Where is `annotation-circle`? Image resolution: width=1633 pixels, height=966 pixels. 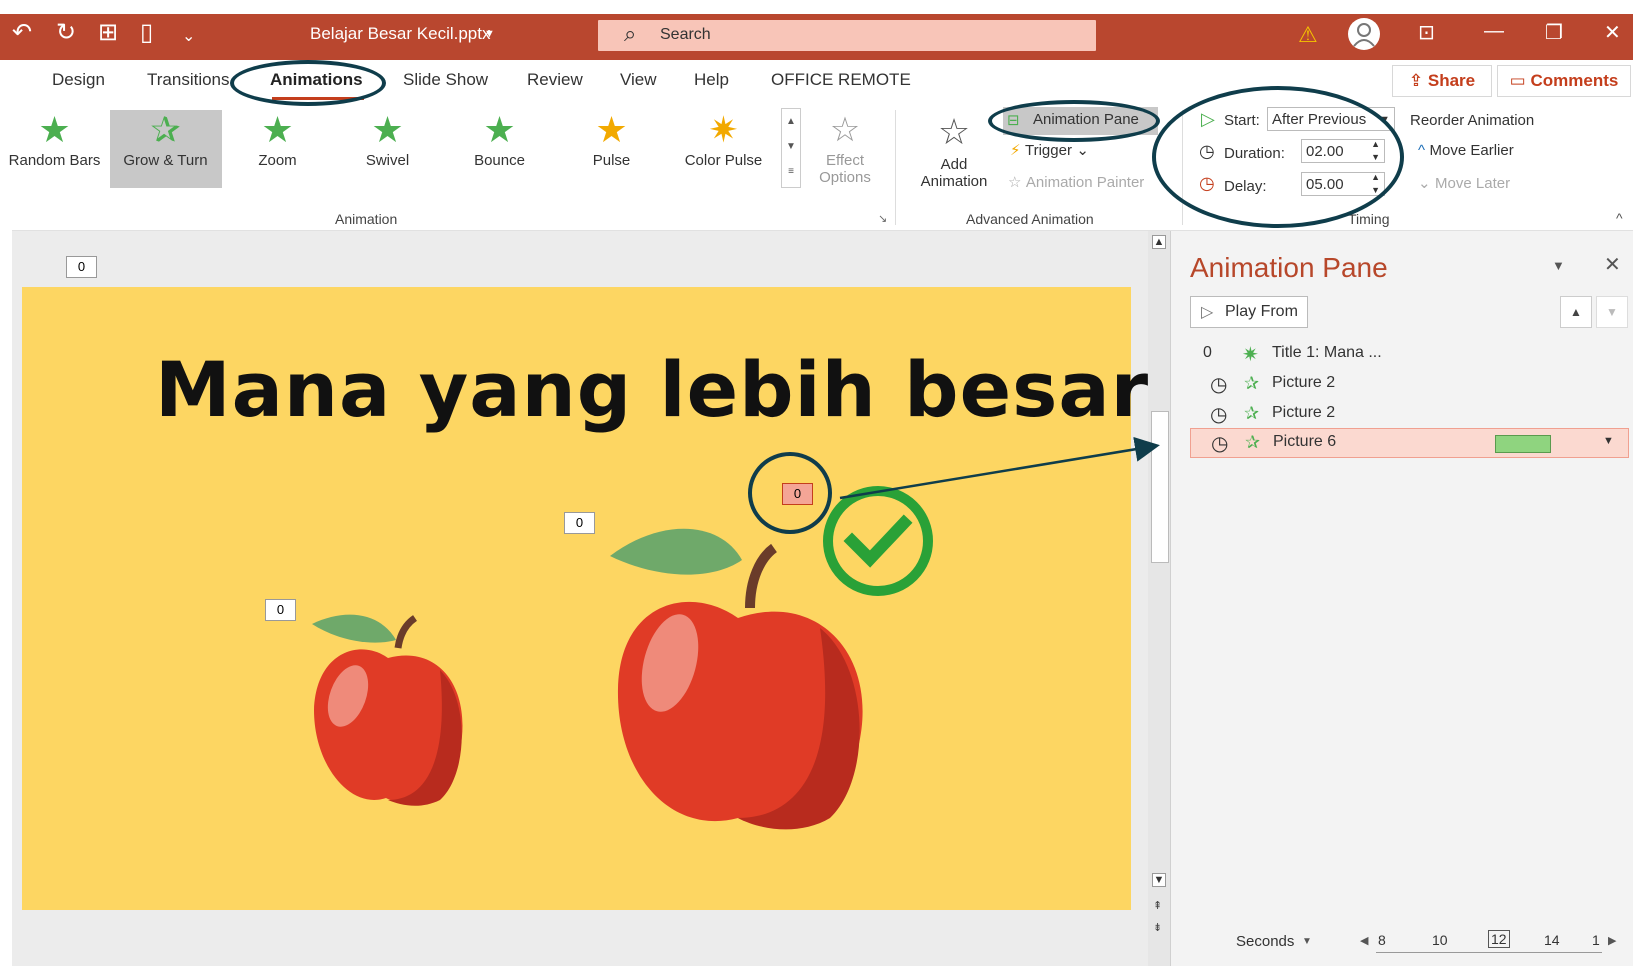 annotation-circle is located at coordinates (790, 493).